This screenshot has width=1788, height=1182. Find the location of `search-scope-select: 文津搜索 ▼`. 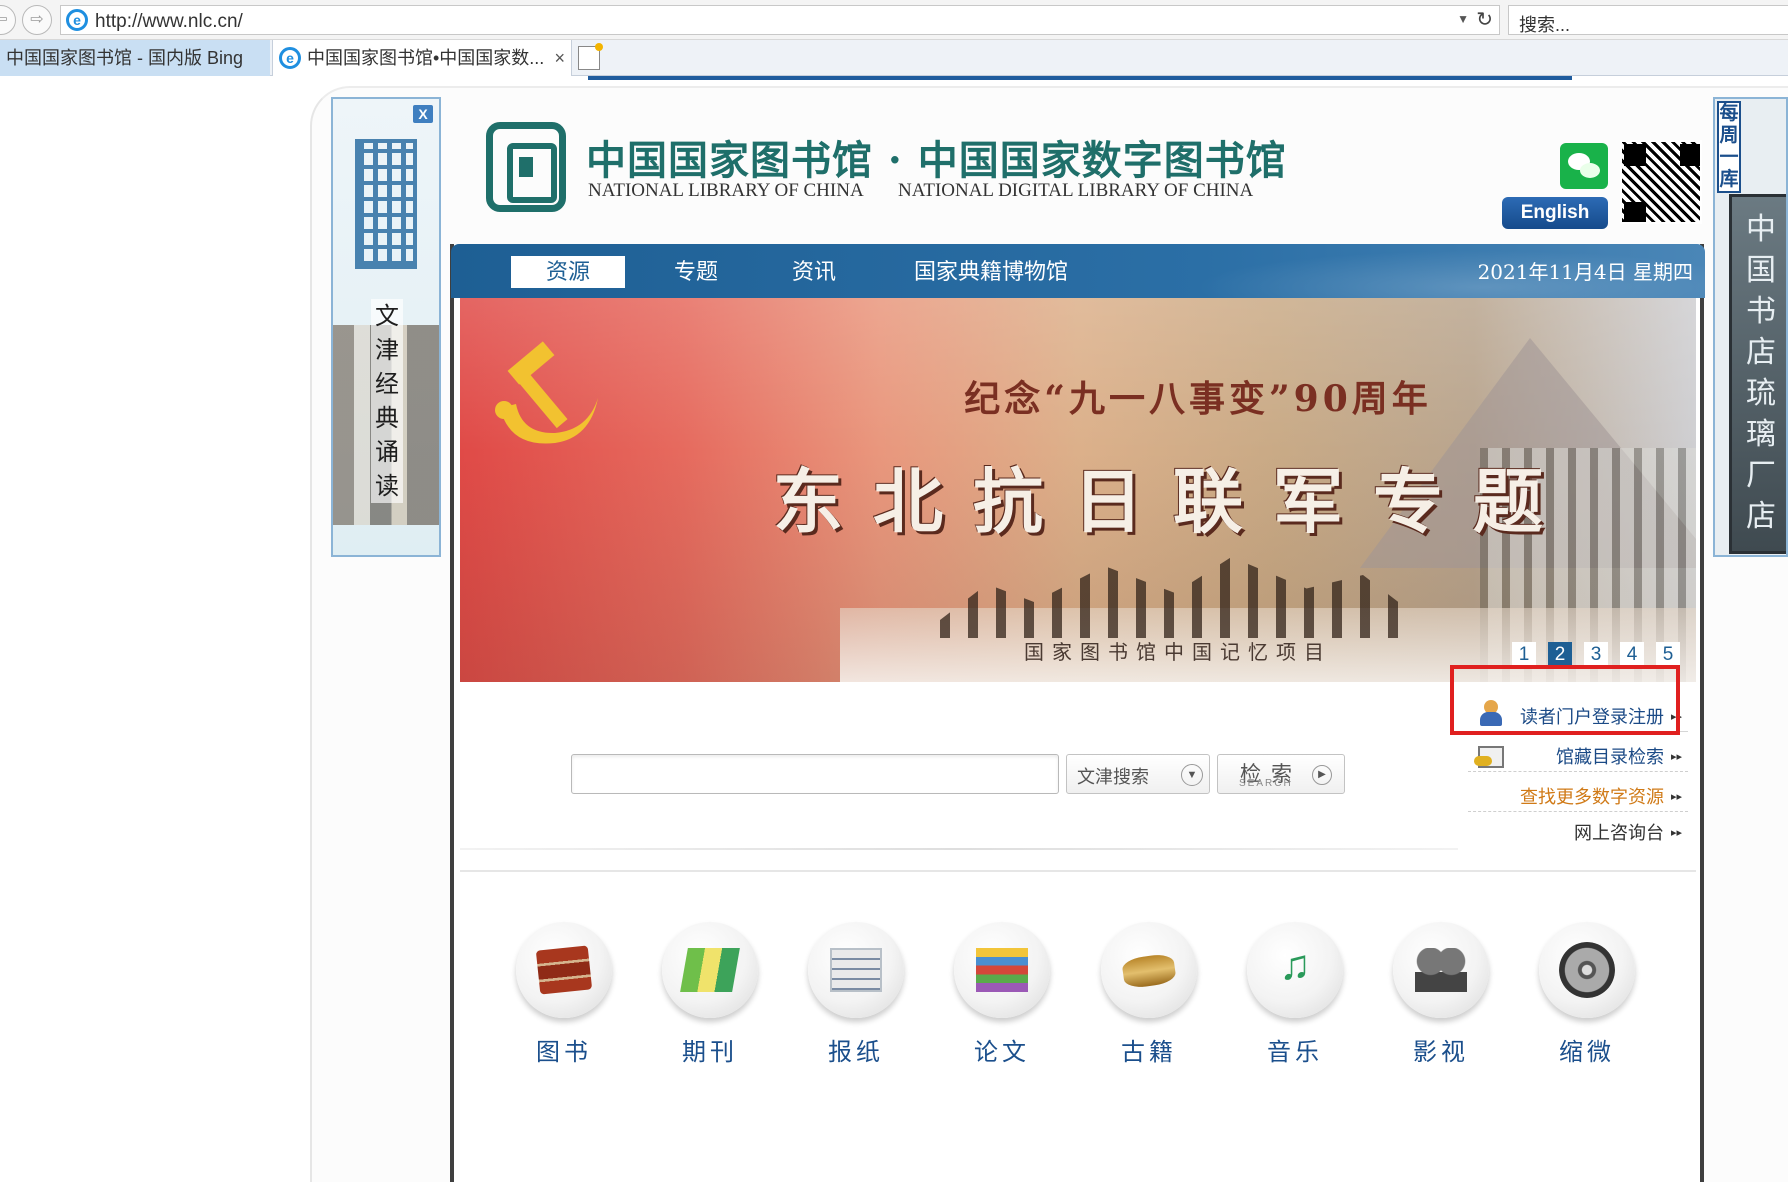

search-scope-select: 文津搜索 ▼ is located at coordinates (1138, 774).